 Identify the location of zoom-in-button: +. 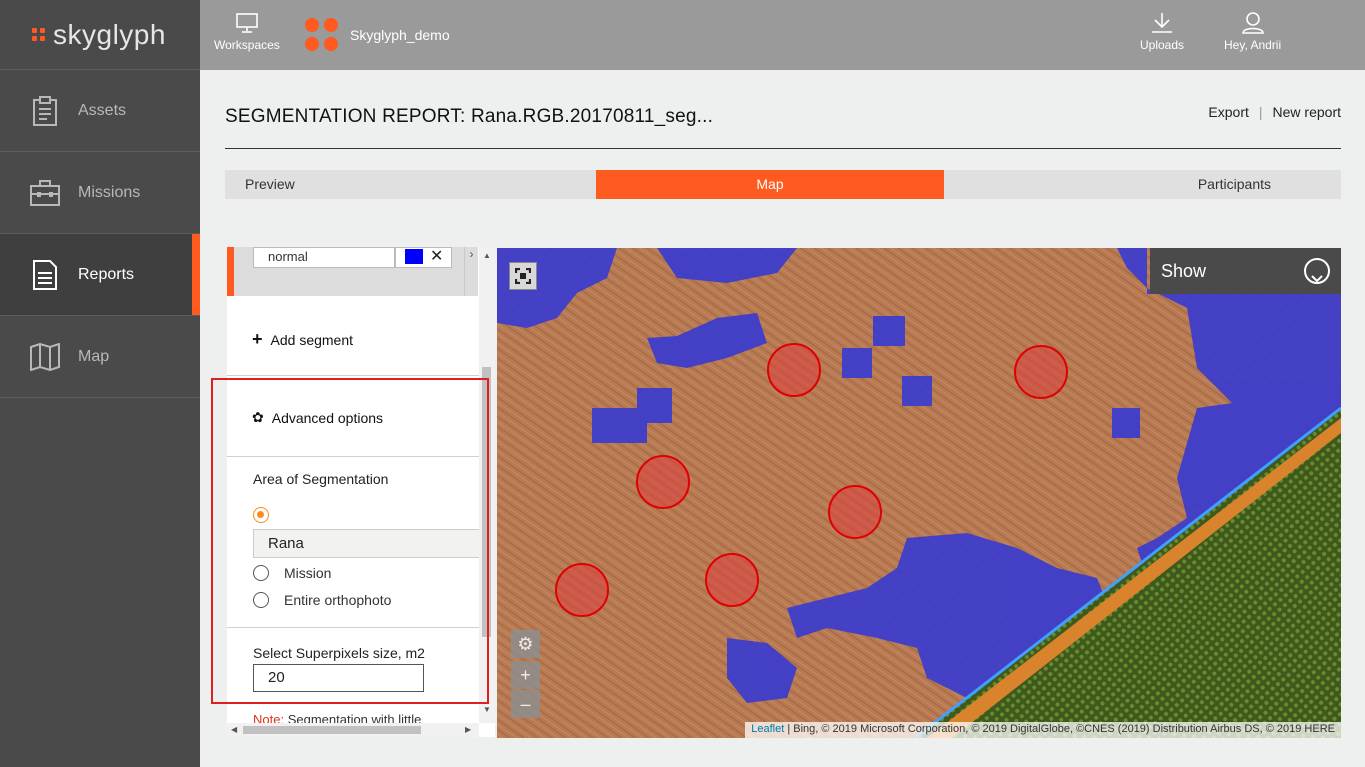
(525, 675).